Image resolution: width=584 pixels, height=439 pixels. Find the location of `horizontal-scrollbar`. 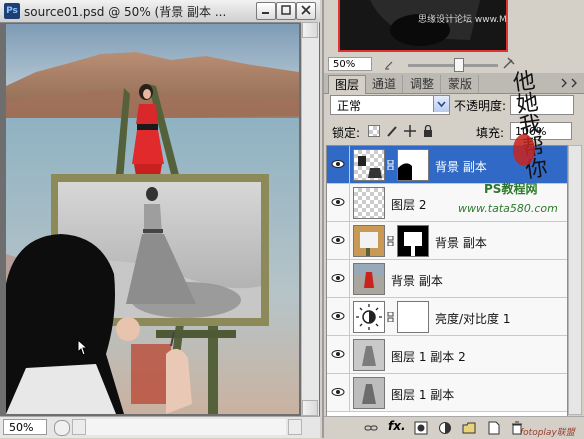

horizontal-scrollbar is located at coordinates (186, 427).